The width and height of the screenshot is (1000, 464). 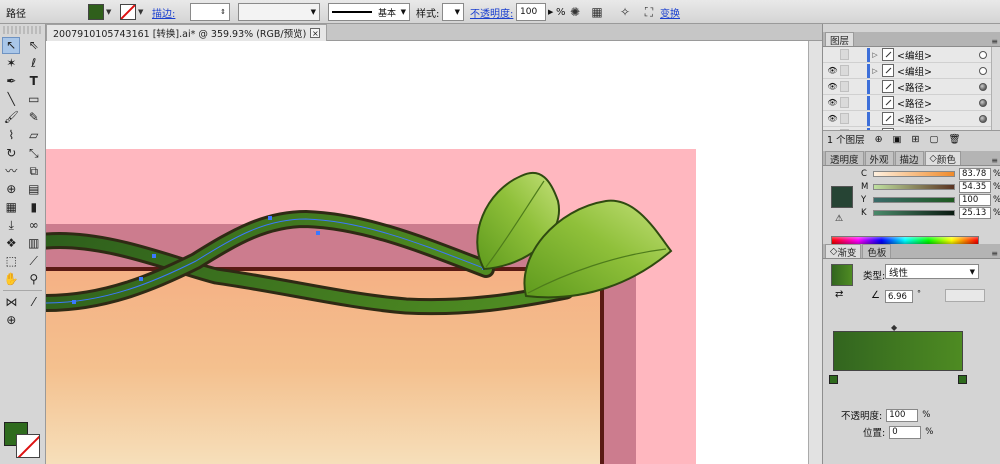 What do you see at coordinates (315, 33) in the screenshot?
I see `close-icon: ×` at bounding box center [315, 33].